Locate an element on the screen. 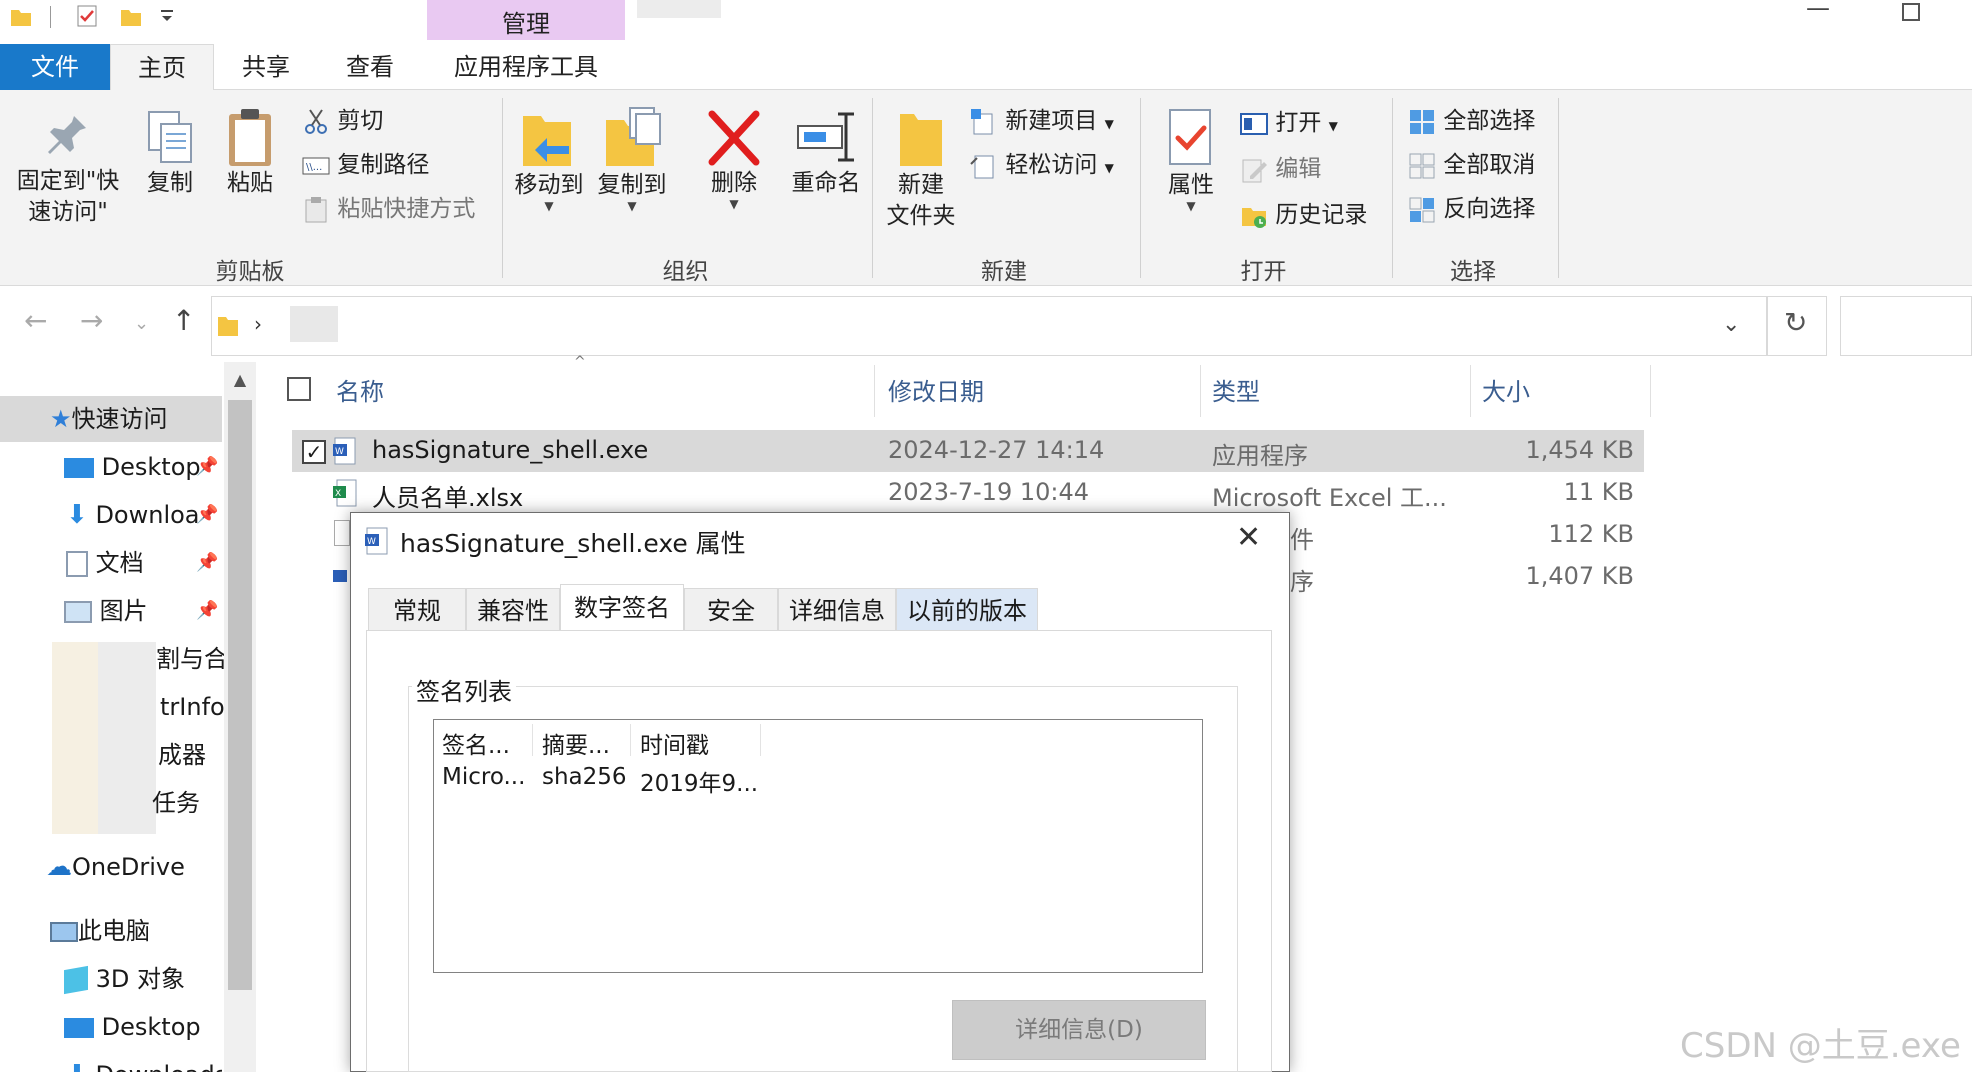 Image resolution: width=1972 pixels, height=1072 pixels. delete-button: 删除 ▼ is located at coordinates (734, 159).